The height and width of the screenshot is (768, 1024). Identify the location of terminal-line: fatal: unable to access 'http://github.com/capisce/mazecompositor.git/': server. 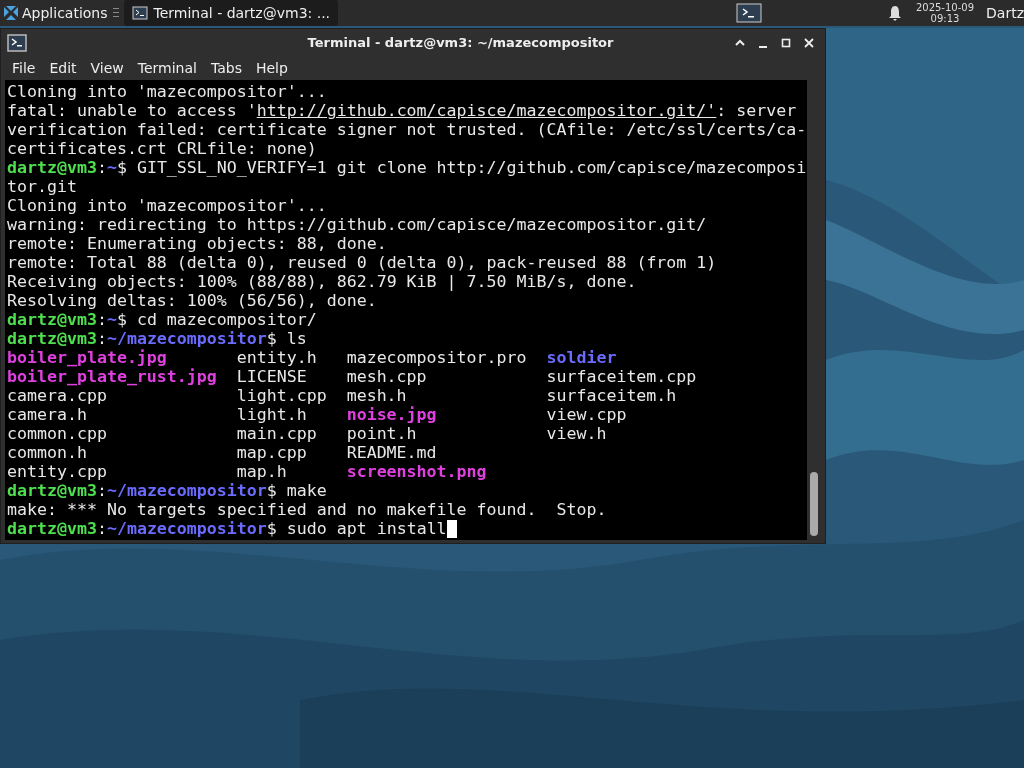
(402, 110).